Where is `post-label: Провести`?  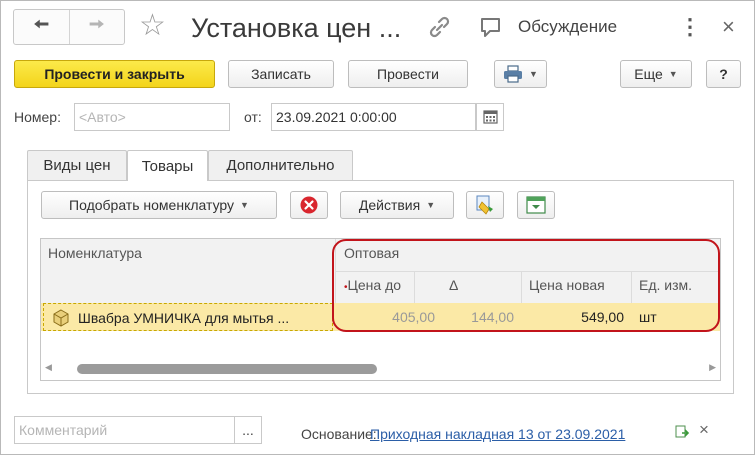 post-label: Провести is located at coordinates (408, 74).